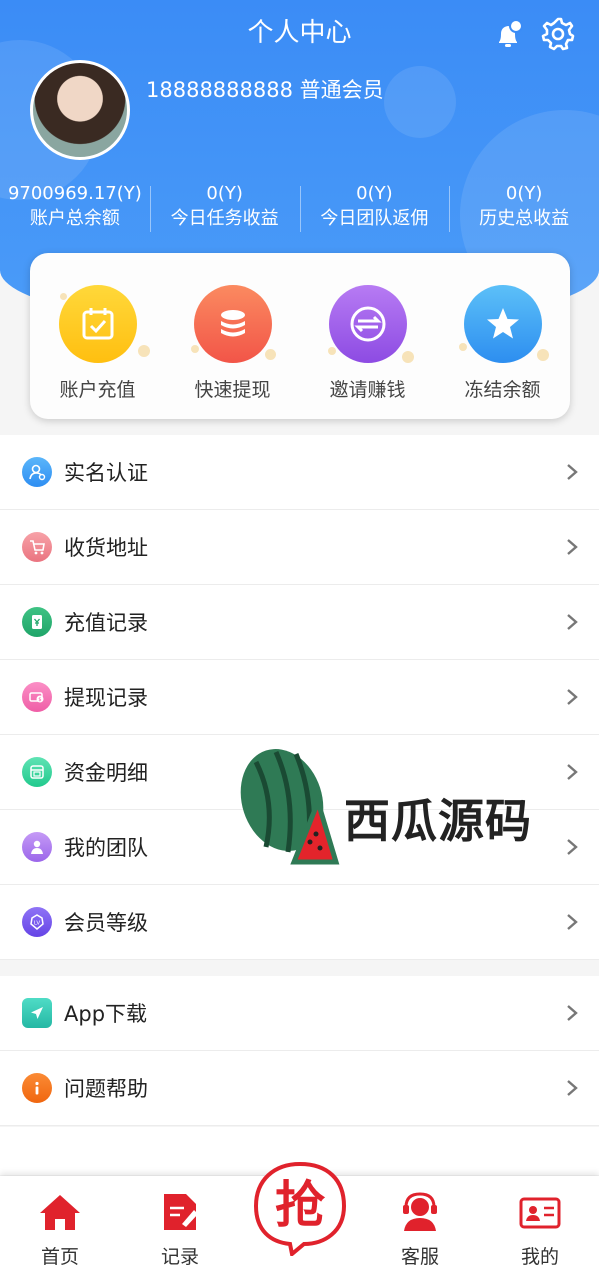 Image resolution: width=599 pixels, height=1276 pixels. Describe the element at coordinates (97, 324) in the screenshot. I see `calendar-check-icon` at that location.